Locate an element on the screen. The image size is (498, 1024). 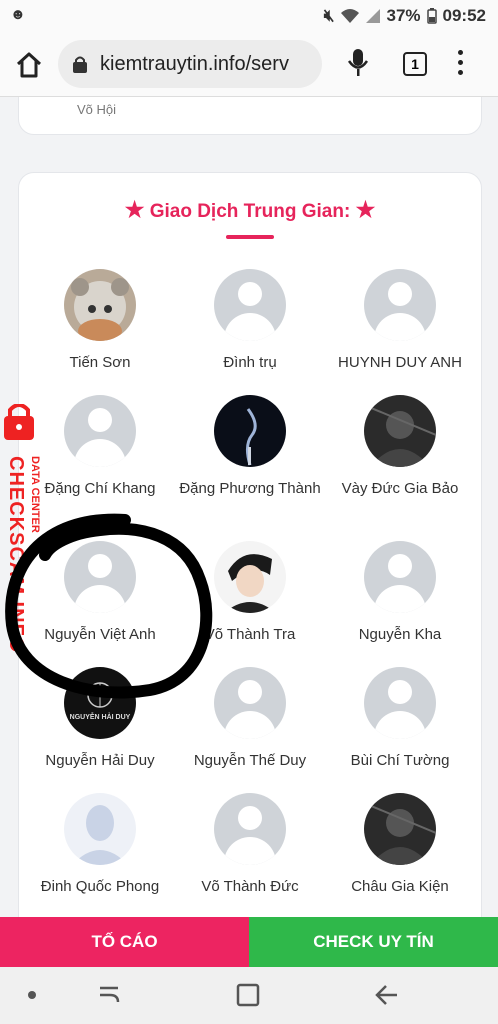
member-card: Tiến Sơn is located at coordinates (100, 321).